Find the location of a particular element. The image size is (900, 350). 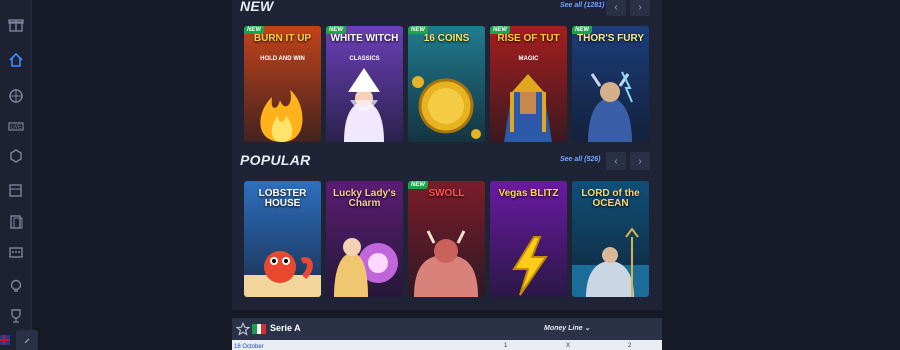

game-tile: RISE OF TUT MAGIC NEW is located at coordinates (528, 84).